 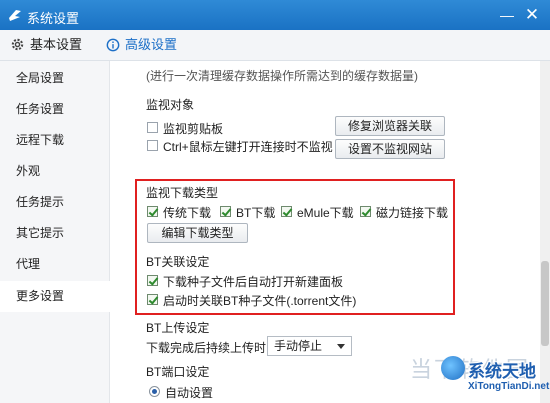 I want to click on magnet-download-label: 磁力链接下载, so click(x=412, y=213).